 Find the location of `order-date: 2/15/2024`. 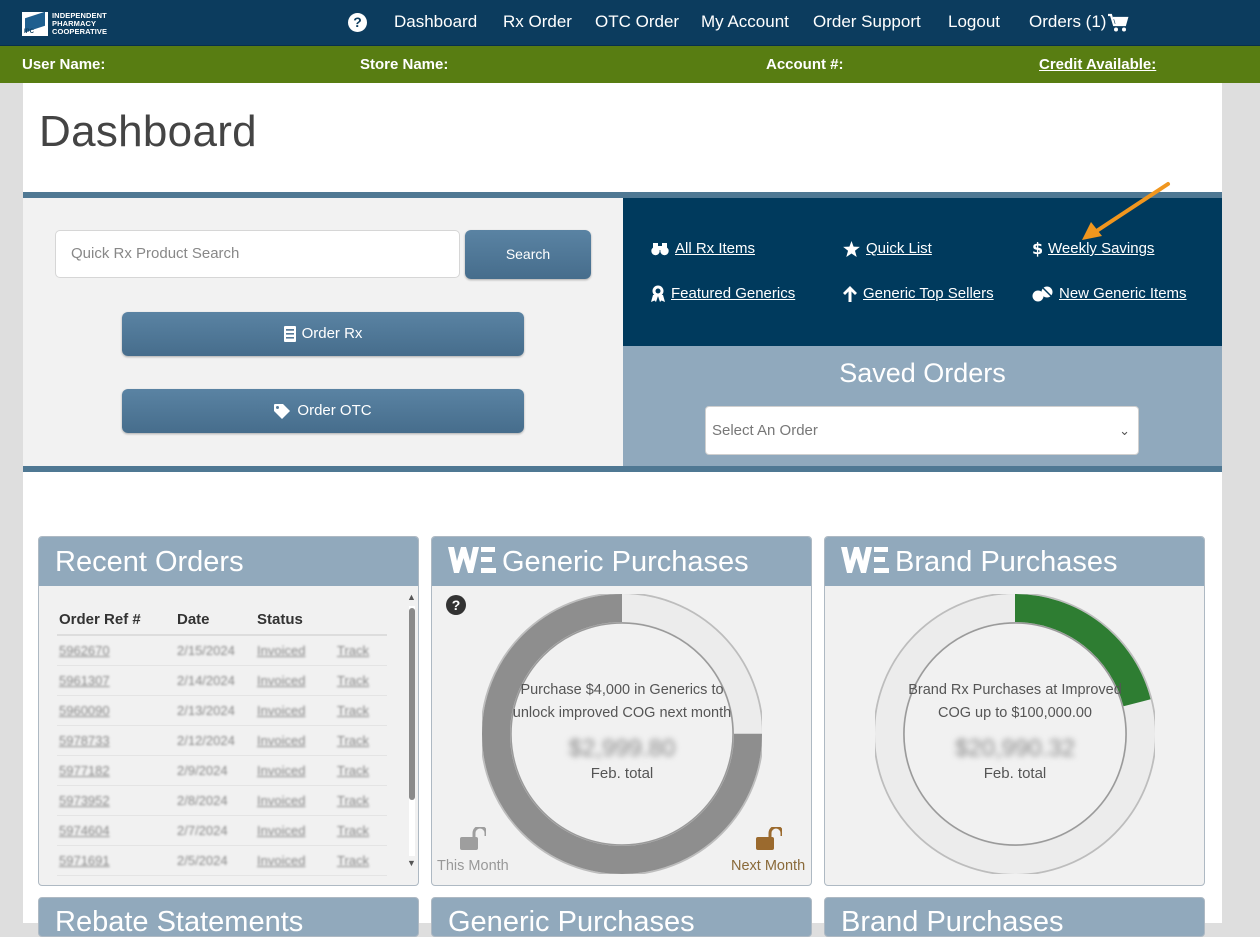

order-date: 2/15/2024 is located at coordinates (215, 650).